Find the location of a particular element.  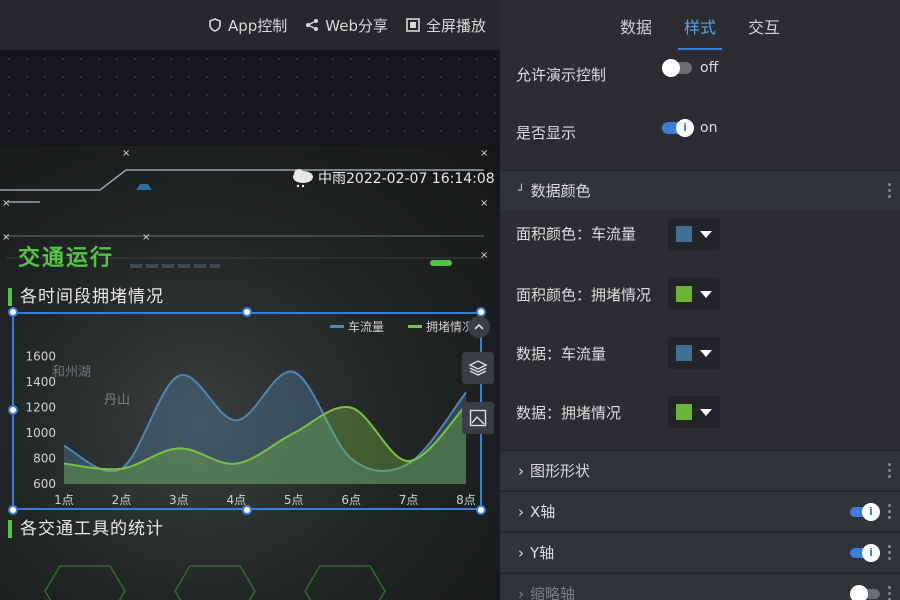

weather-label: 中雨2022-02-07 16:14:08 is located at coordinates (406, 179).